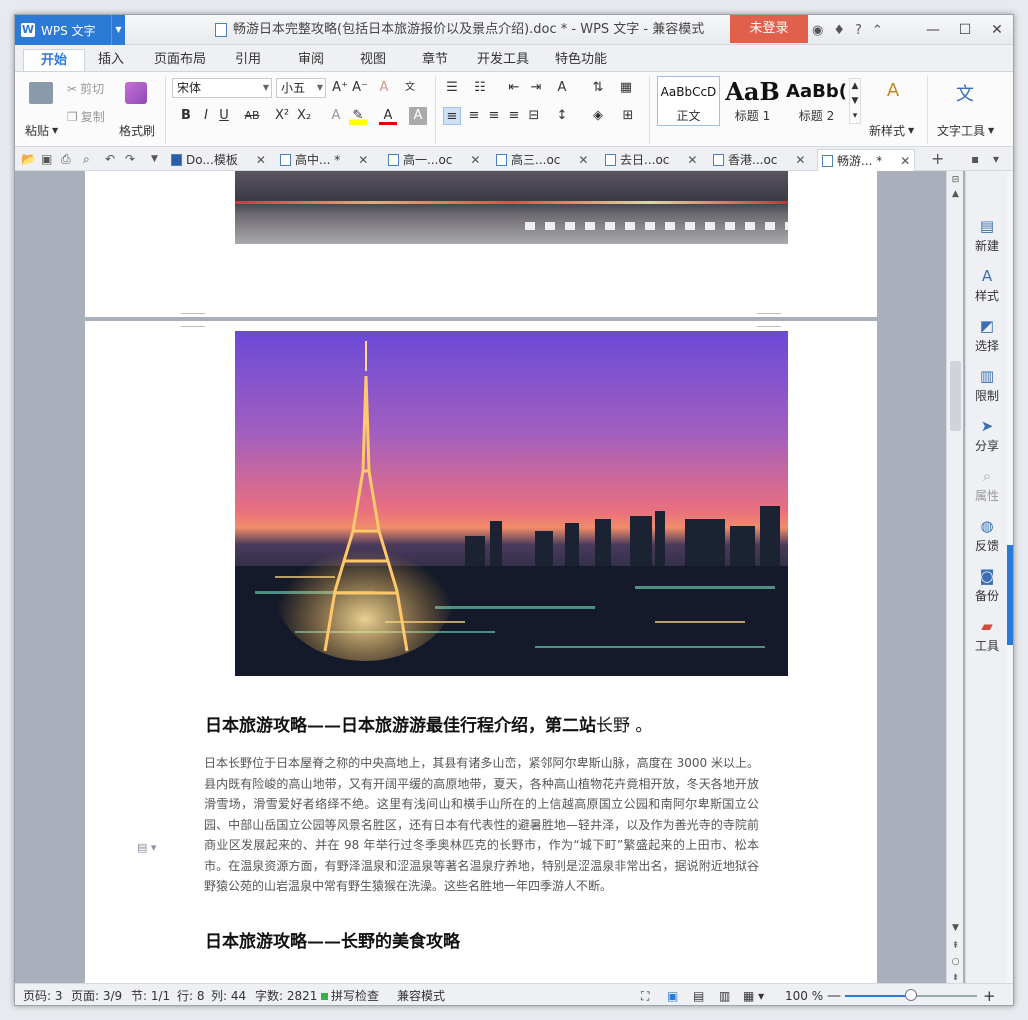  Describe the element at coordinates (358, 116) in the screenshot. I see `highlight-icon: ✎` at that location.